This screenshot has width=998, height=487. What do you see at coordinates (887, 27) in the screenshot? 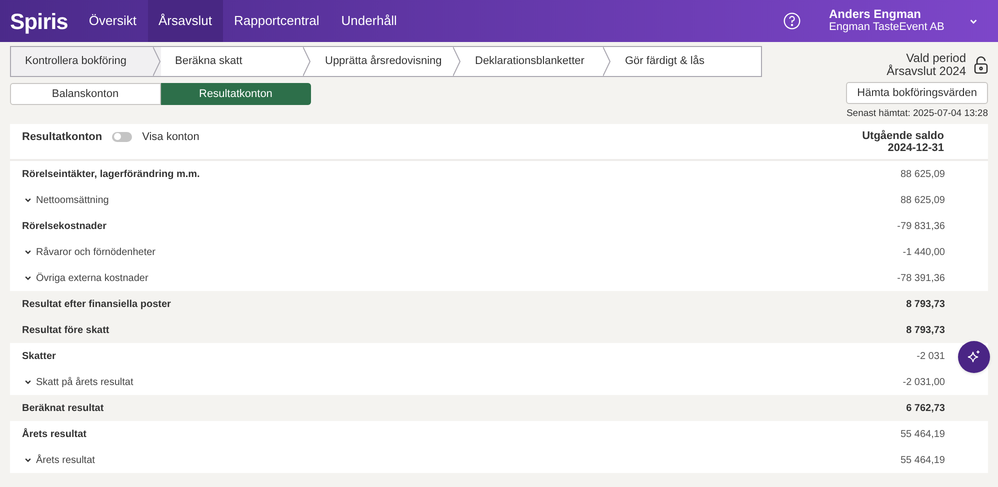
I see `company-name: Engman TasteEvent AB` at bounding box center [887, 27].